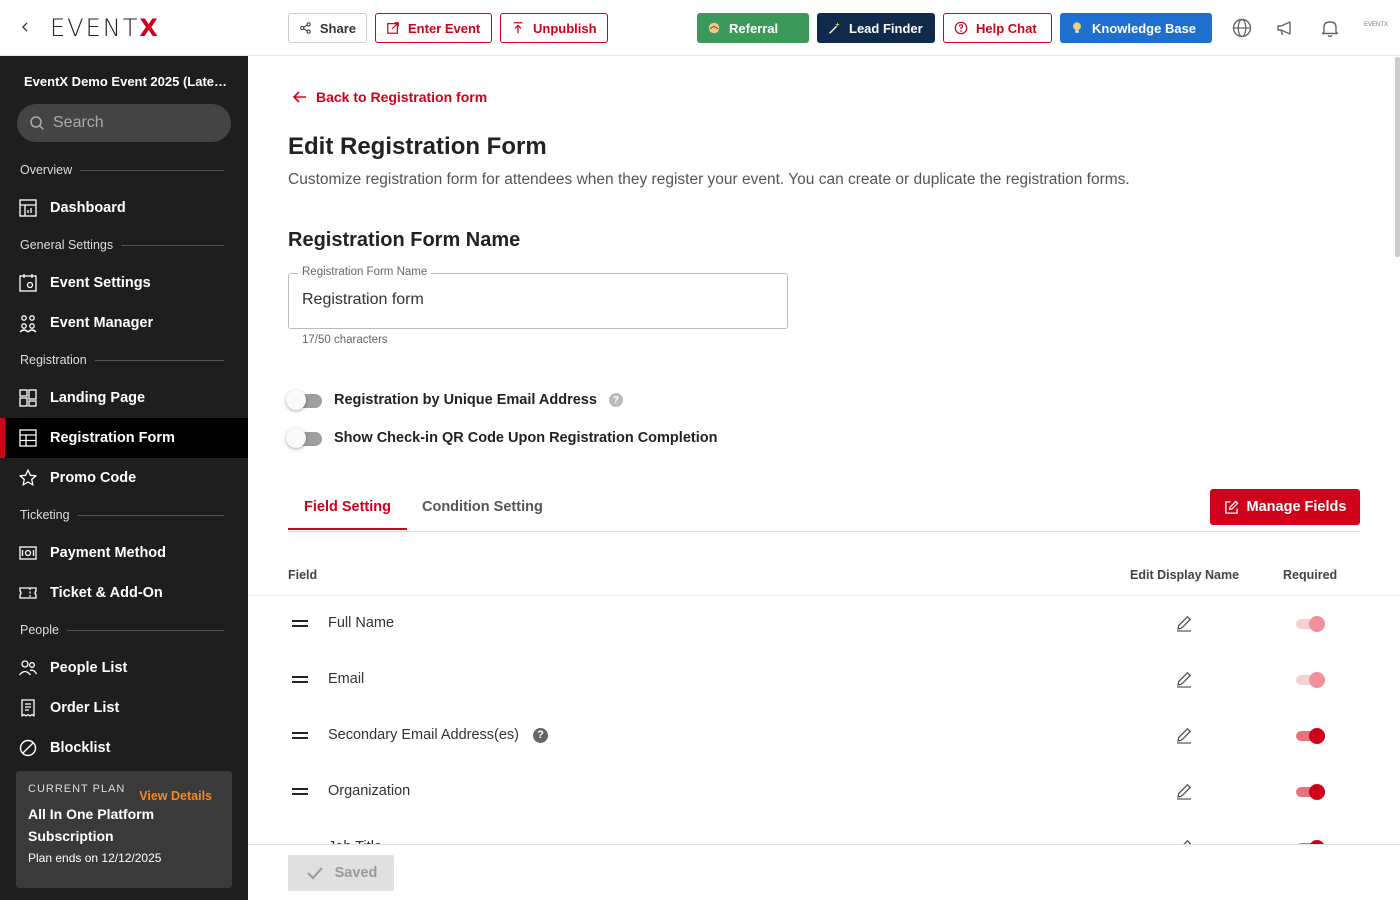 Image resolution: width=1400 pixels, height=900 pixels. I want to click on payment-icon, so click(28, 553).